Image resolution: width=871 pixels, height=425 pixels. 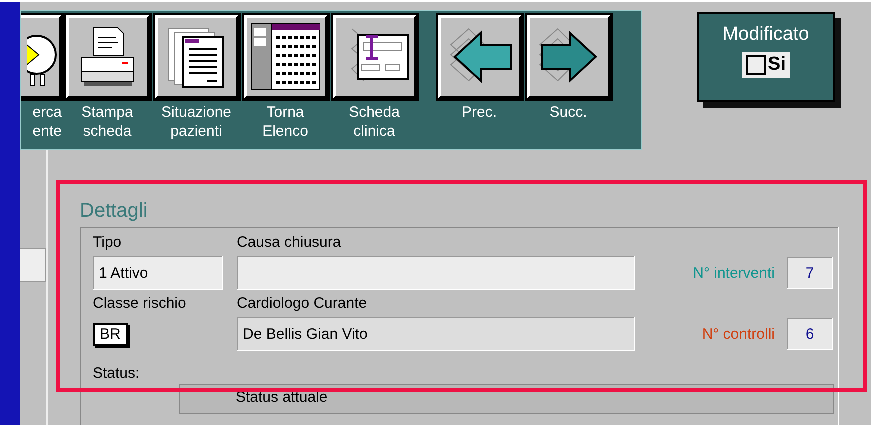 I want to click on toolbar-label: Situazione pazienti, so click(x=196, y=122).